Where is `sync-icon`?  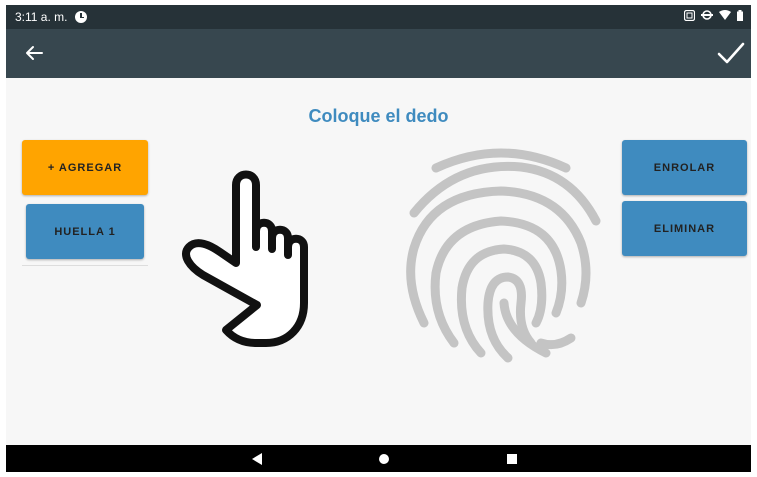
sync-icon is located at coordinates (707, 15).